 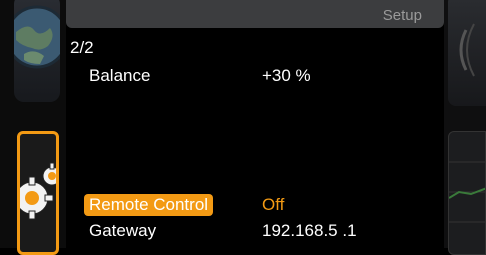 I want to click on right-item-graph, so click(x=467, y=193).